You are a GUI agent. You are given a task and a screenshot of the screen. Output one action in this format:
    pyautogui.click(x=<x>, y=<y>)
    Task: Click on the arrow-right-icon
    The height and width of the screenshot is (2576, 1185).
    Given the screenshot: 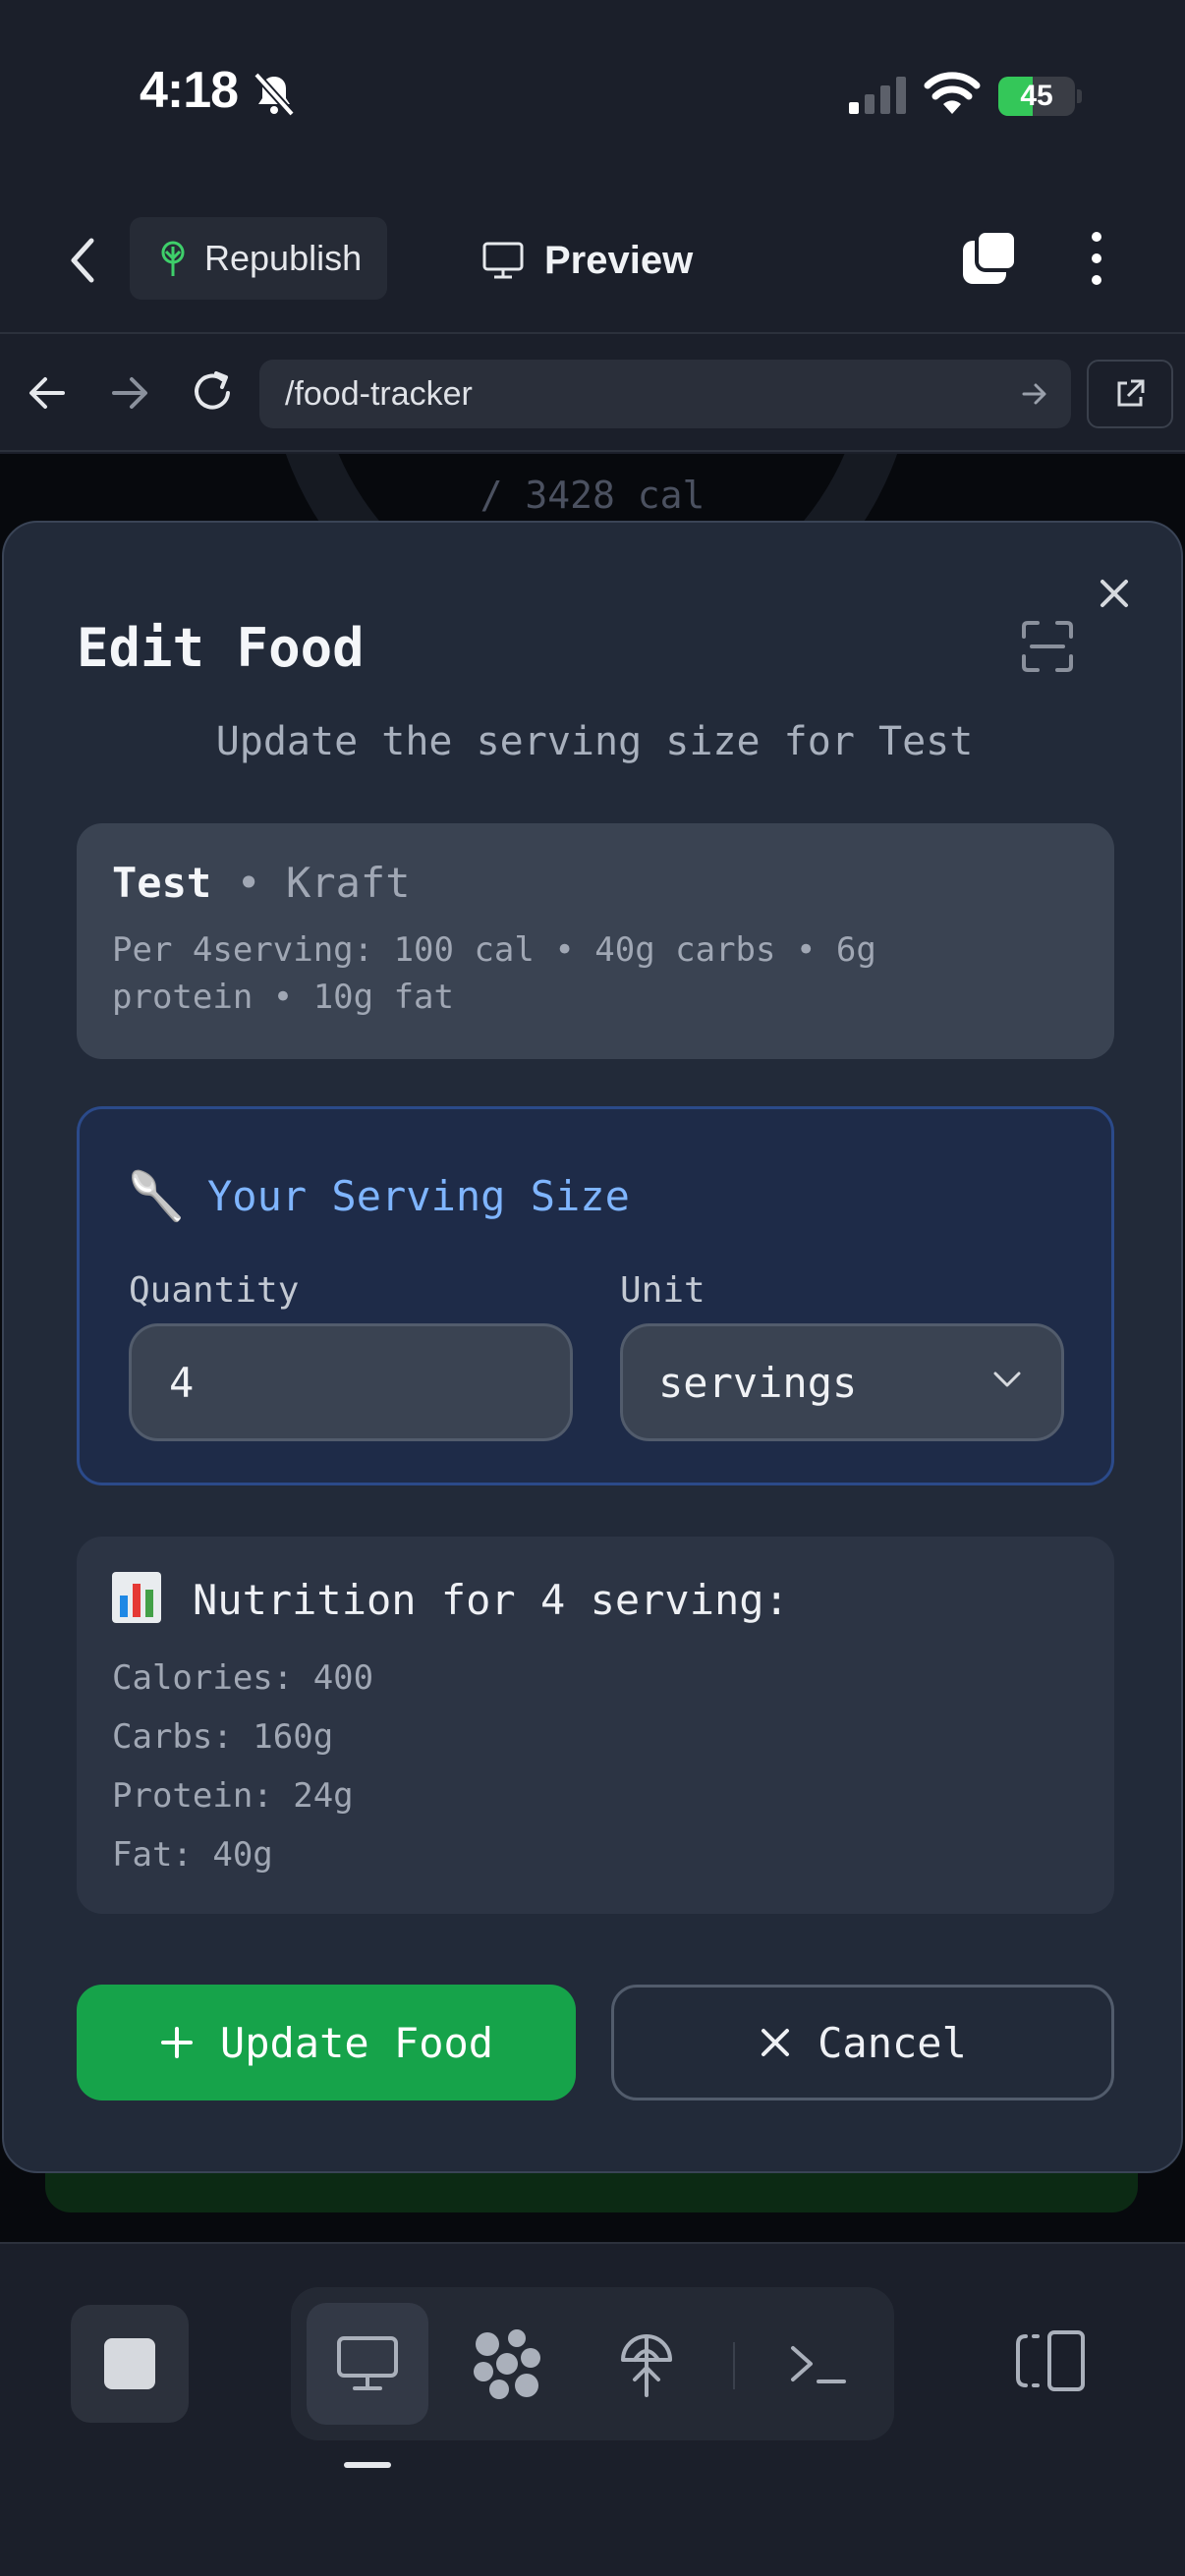 What is the action you would take?
    pyautogui.click(x=130, y=393)
    